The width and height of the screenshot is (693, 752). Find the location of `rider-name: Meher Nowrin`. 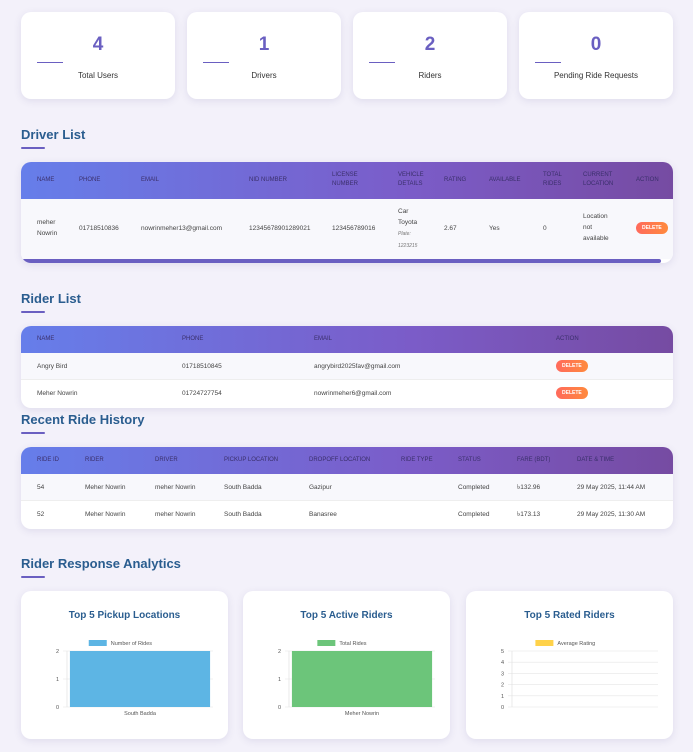

rider-name: Meher Nowrin is located at coordinates (57, 393).